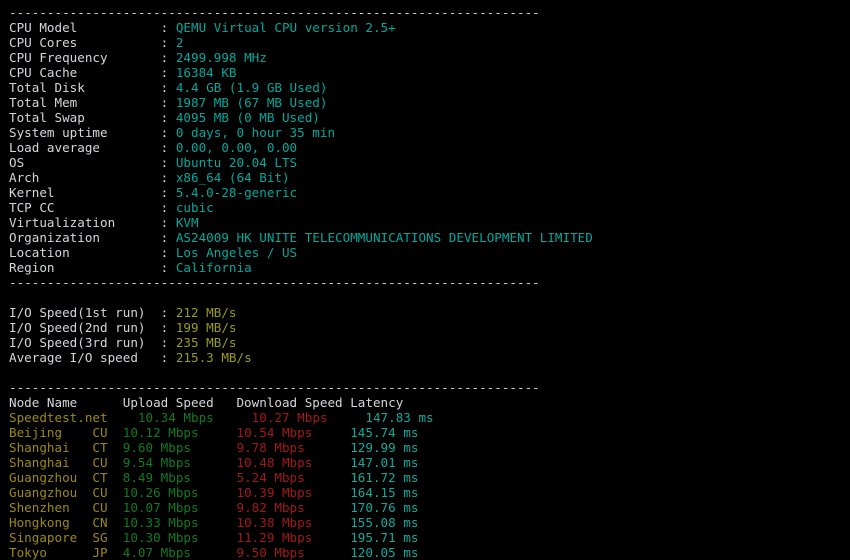  I want to click on speedtest-isp: JP, so click(107, 552).